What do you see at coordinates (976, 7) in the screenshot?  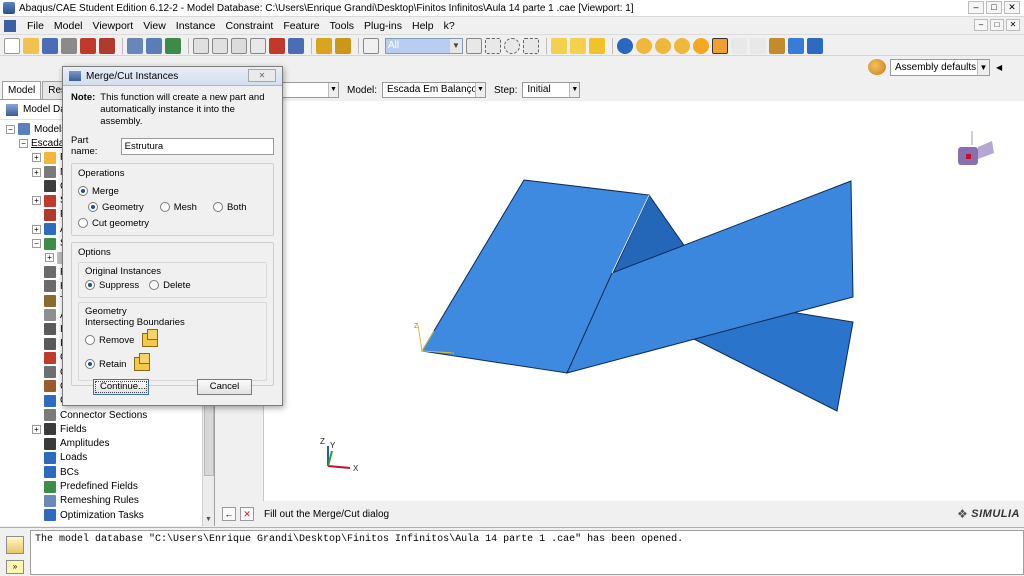 I see `minimize-button: –` at bounding box center [976, 7].